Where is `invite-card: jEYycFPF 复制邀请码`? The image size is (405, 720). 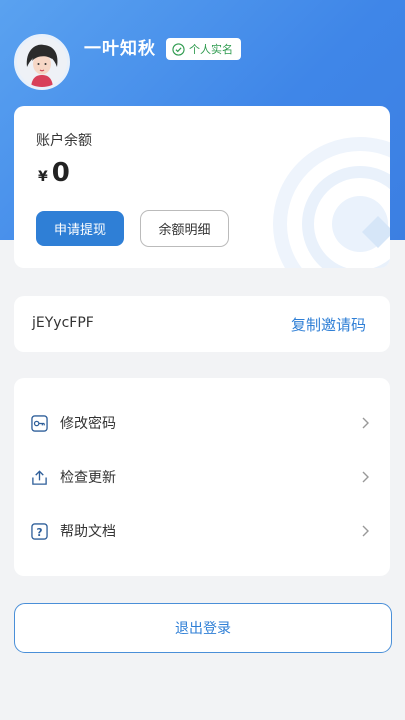 invite-card: jEYycFPF 复制邀请码 is located at coordinates (202, 324).